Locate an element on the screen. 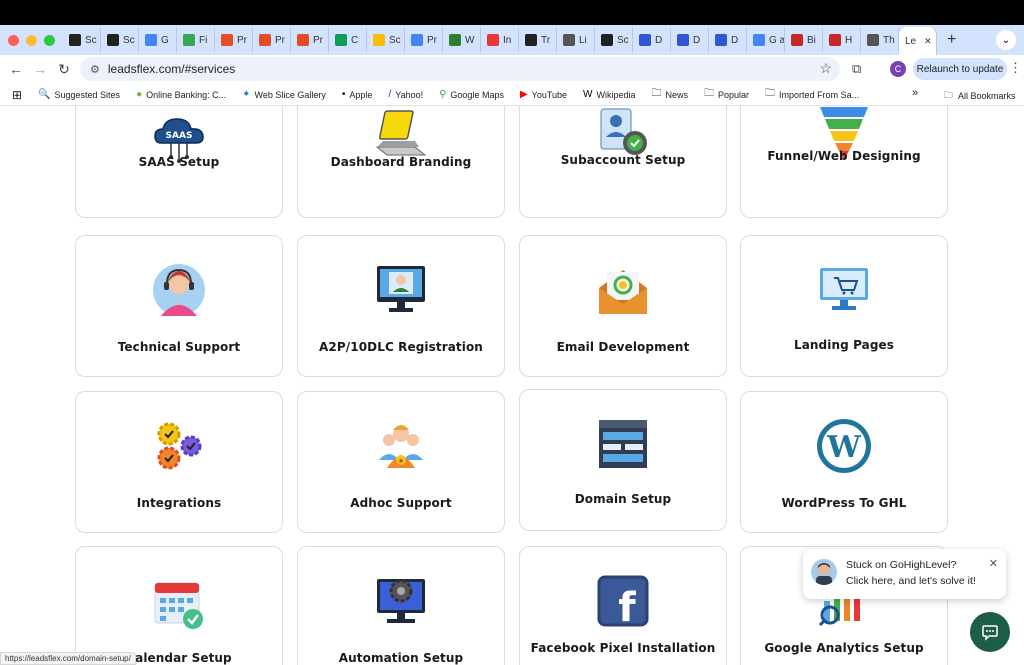 Image resolution: width=1024 pixels, height=665 pixels. bookmark-item: / Yahoo! is located at coordinates (405, 94).